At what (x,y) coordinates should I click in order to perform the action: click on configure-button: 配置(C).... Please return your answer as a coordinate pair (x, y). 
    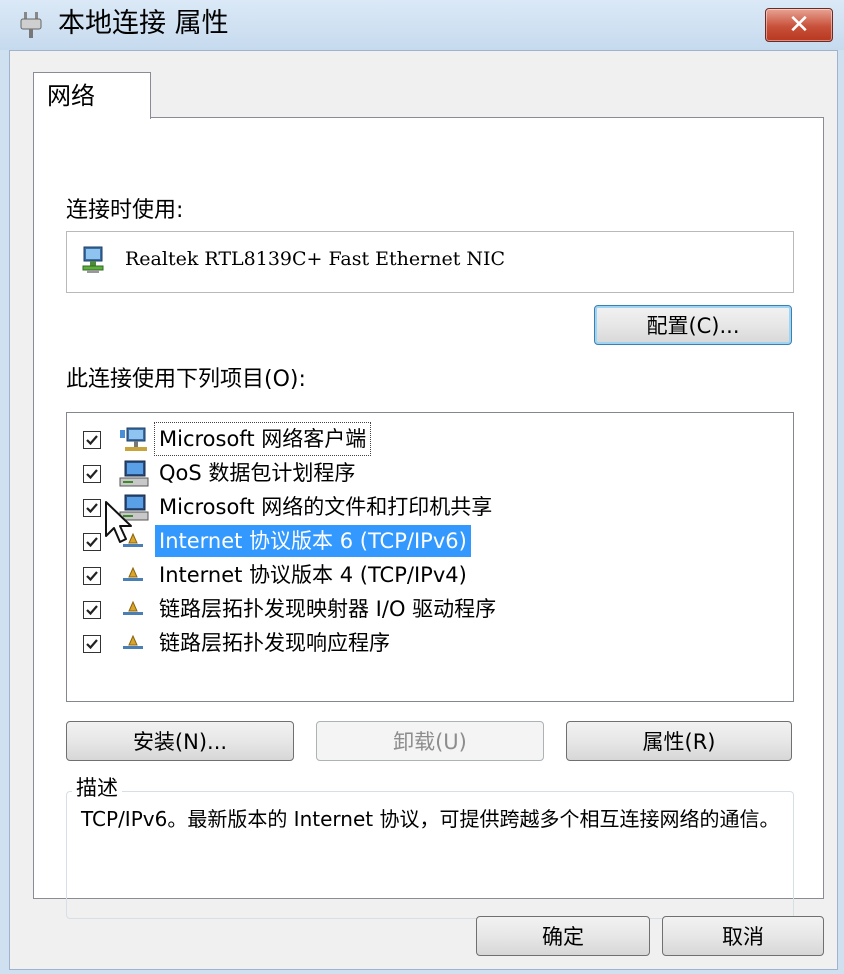
    Looking at the image, I should click on (693, 325).